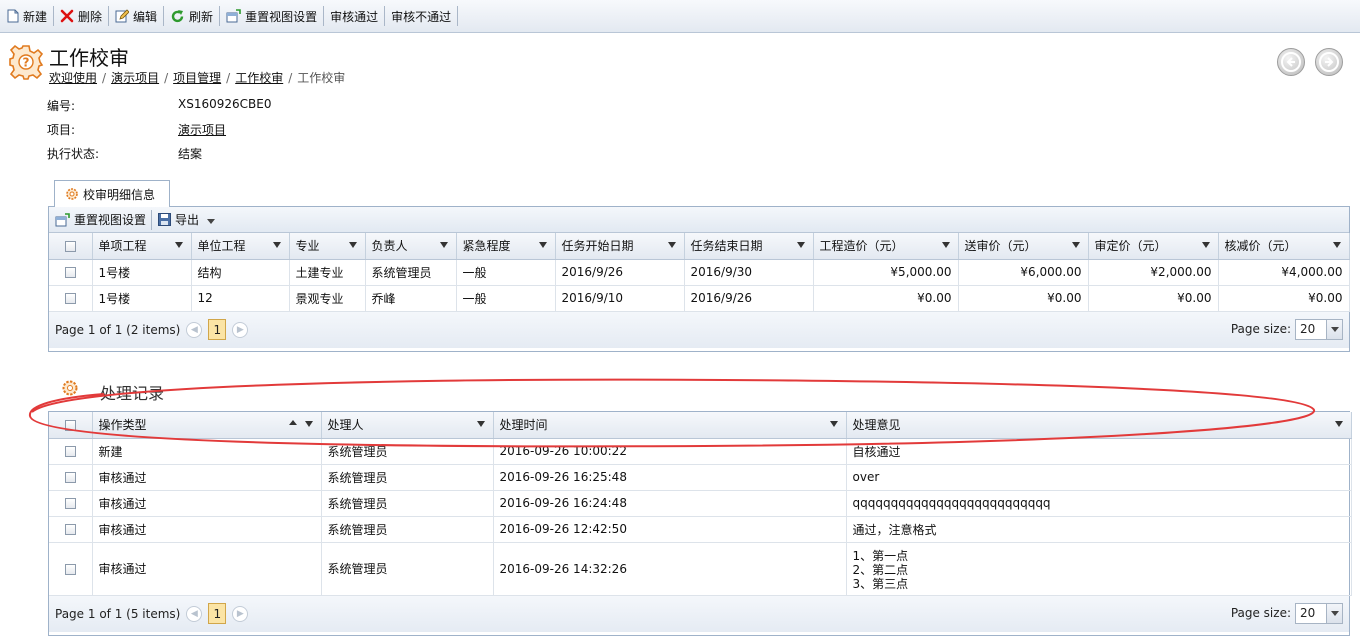 This screenshot has height=643, width=1360. What do you see at coordinates (411, 298) in the screenshot?
I see `table-cell: 乔峰` at bounding box center [411, 298].